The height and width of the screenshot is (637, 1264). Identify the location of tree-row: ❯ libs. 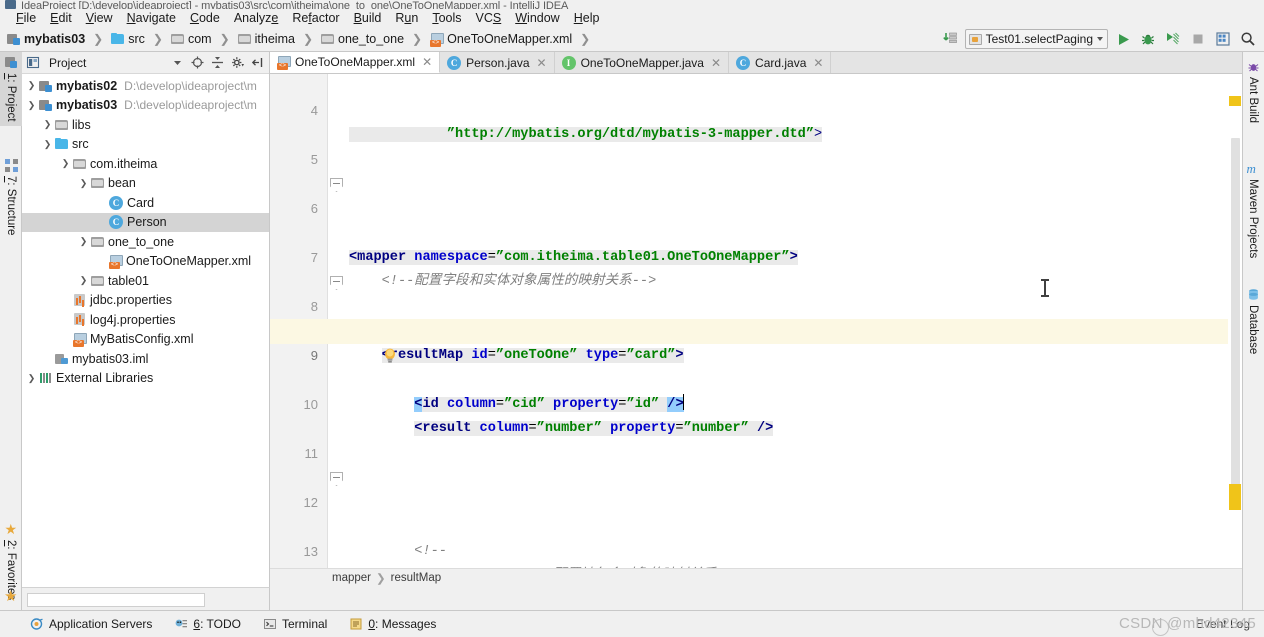
(145, 125).